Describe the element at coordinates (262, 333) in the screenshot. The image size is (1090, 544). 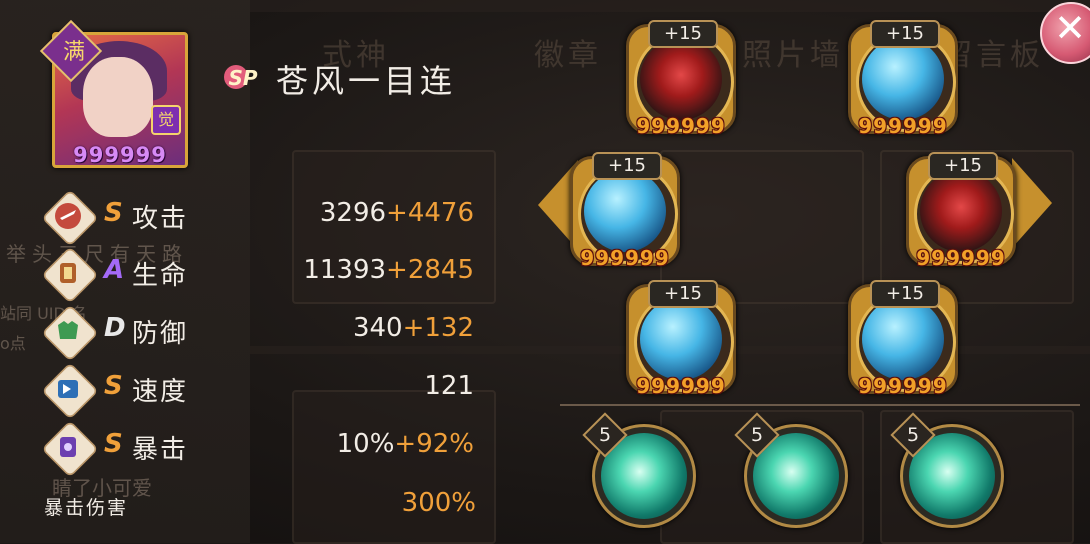
I see `stat-row-defense: D 防御 340+132` at that location.